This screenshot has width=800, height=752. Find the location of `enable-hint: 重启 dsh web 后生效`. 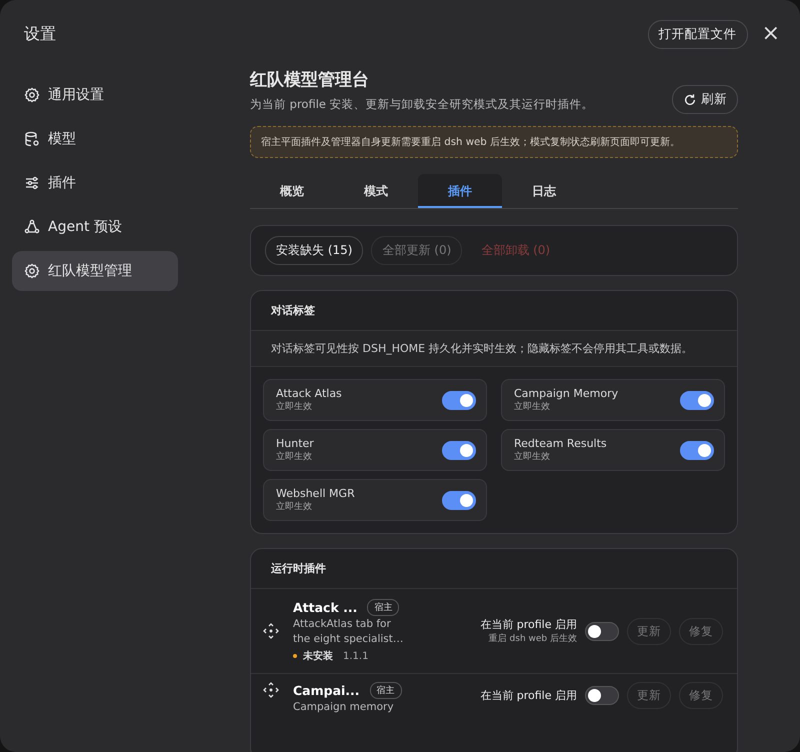

enable-hint: 重启 dsh web 后生效 is located at coordinates (532, 638).